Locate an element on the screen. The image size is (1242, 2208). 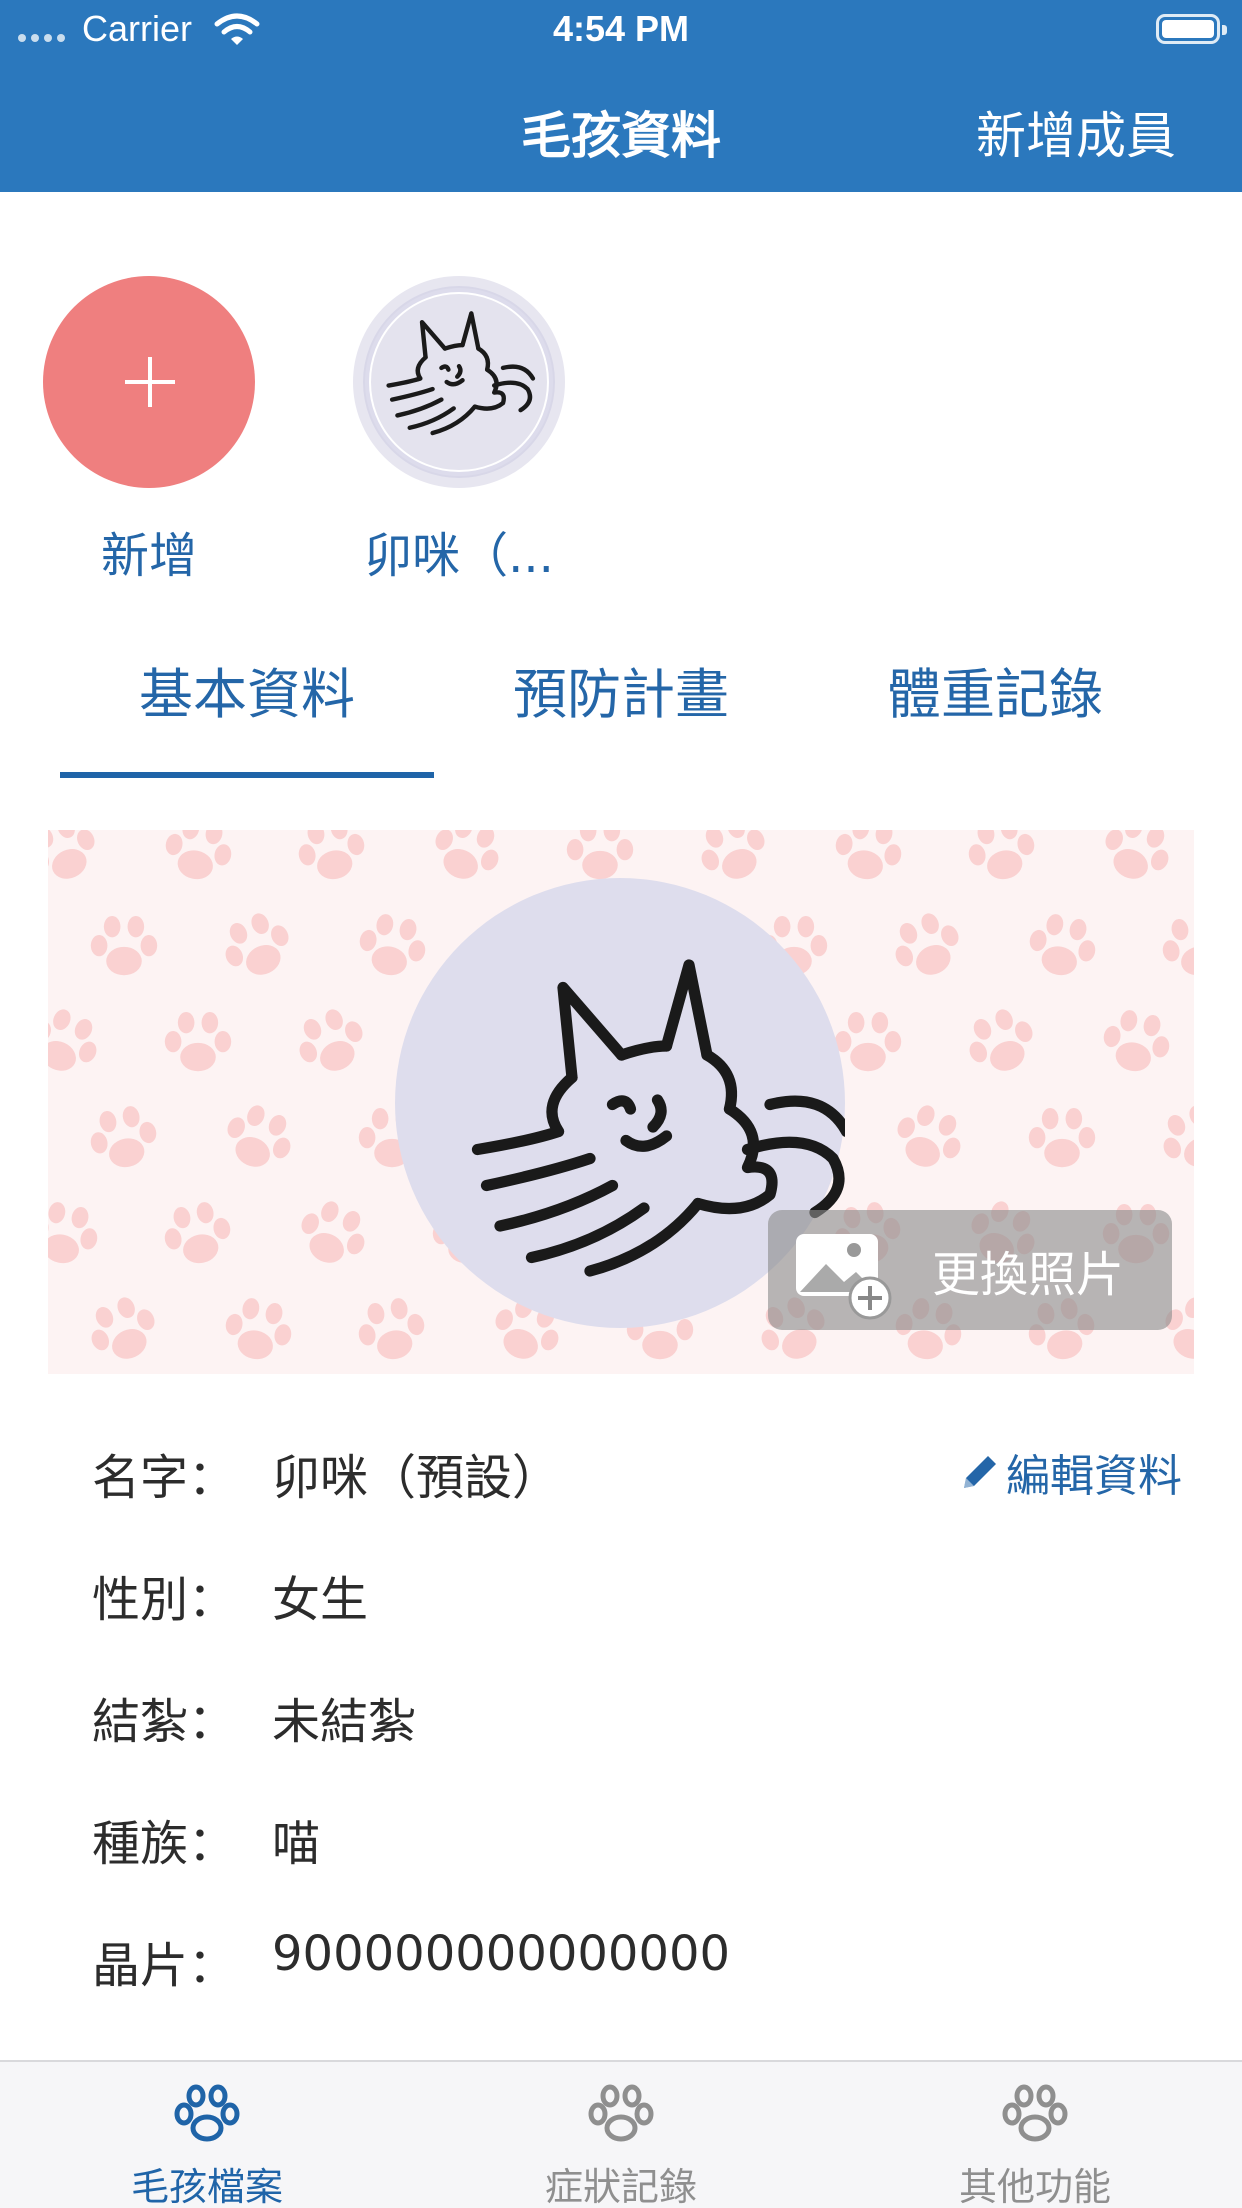
tab-label: 其他功能 is located at coordinates (1034, 2186).